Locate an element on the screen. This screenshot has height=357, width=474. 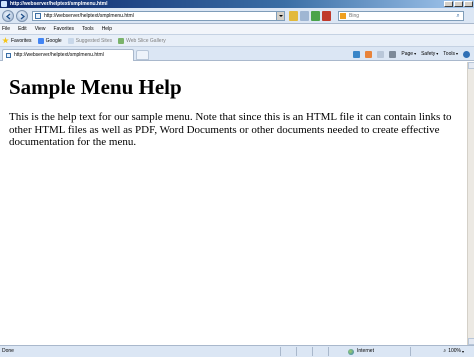
refresh-icon is located at coordinates (315, 16).